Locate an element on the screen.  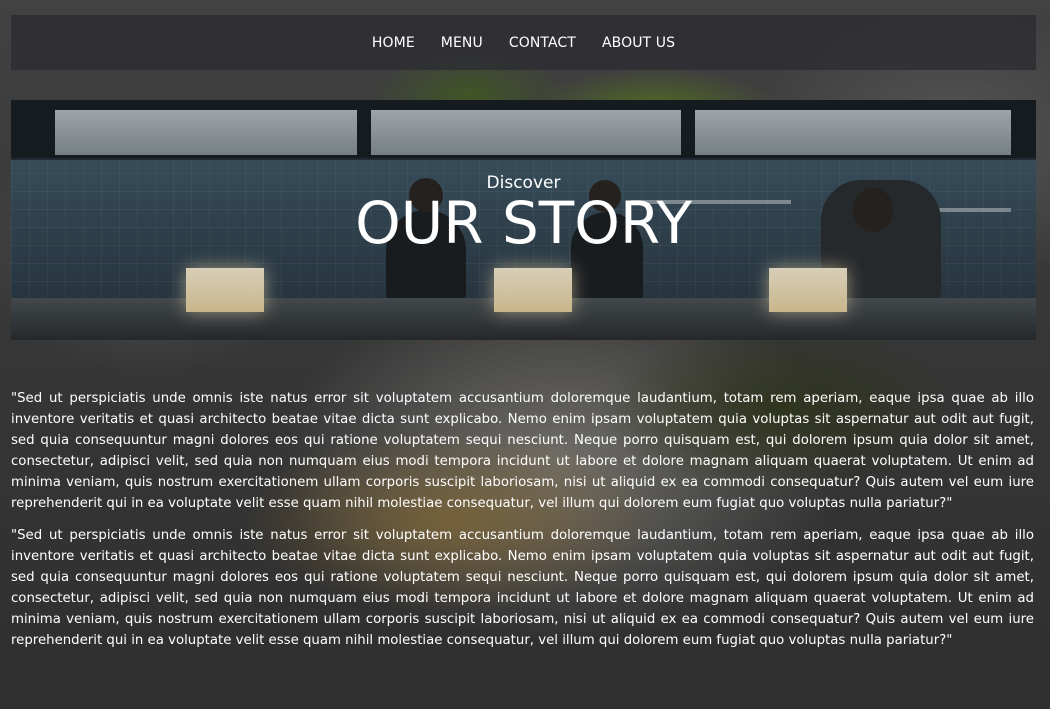
nav-contact-link: CONTACT is located at coordinates (542, 43).